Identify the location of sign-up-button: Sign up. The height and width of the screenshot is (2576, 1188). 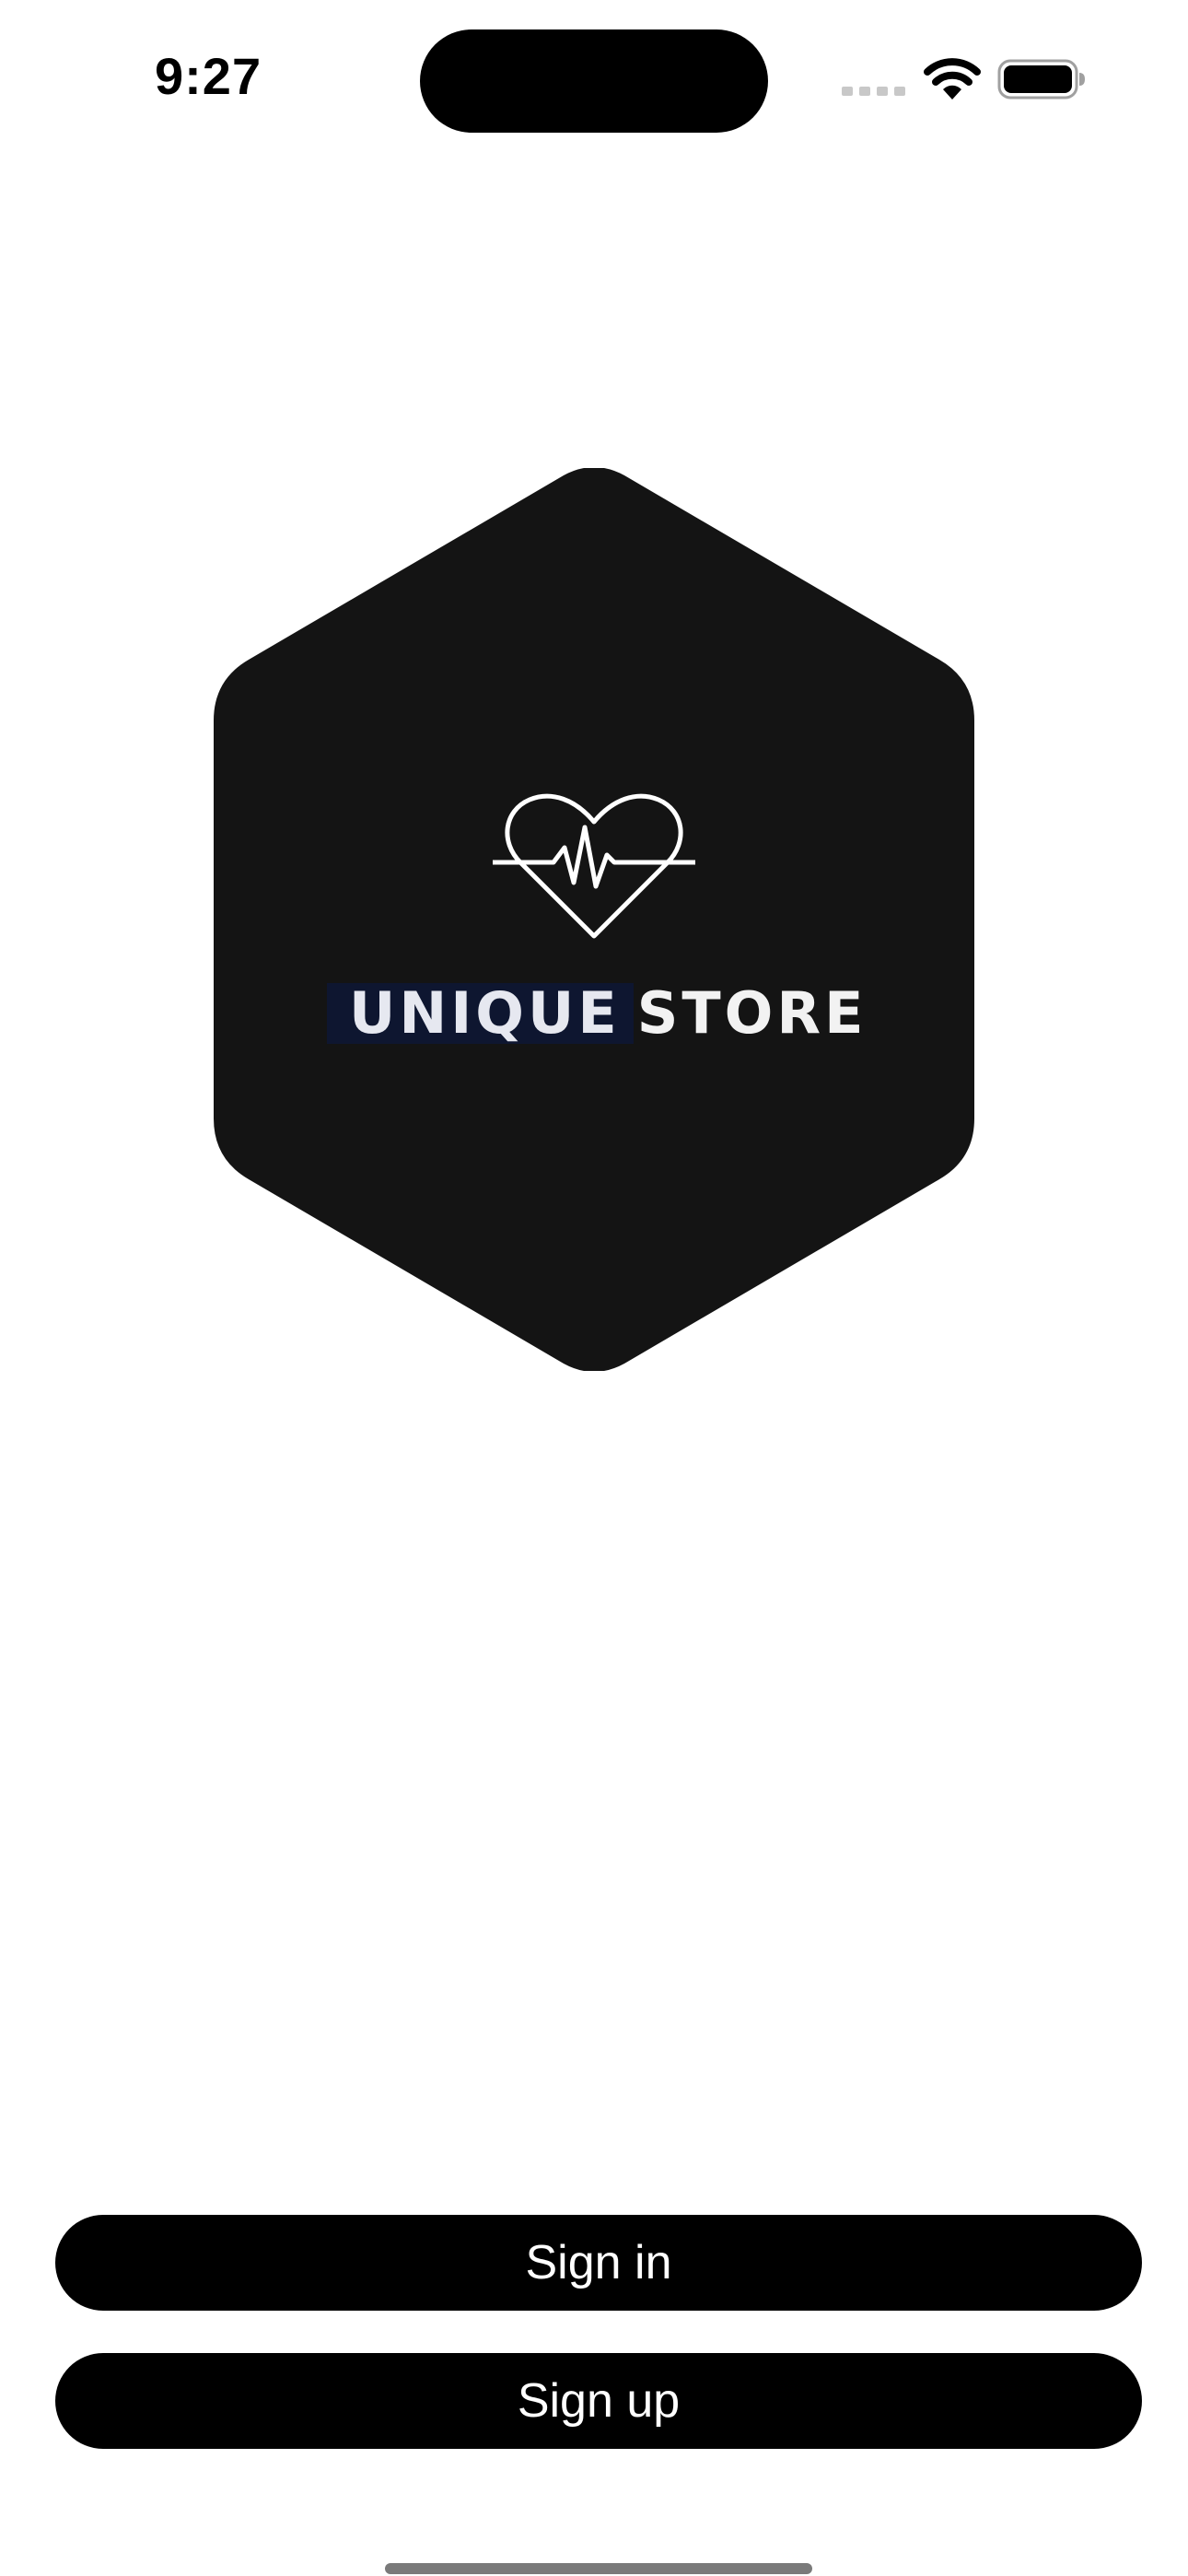
(598, 2401).